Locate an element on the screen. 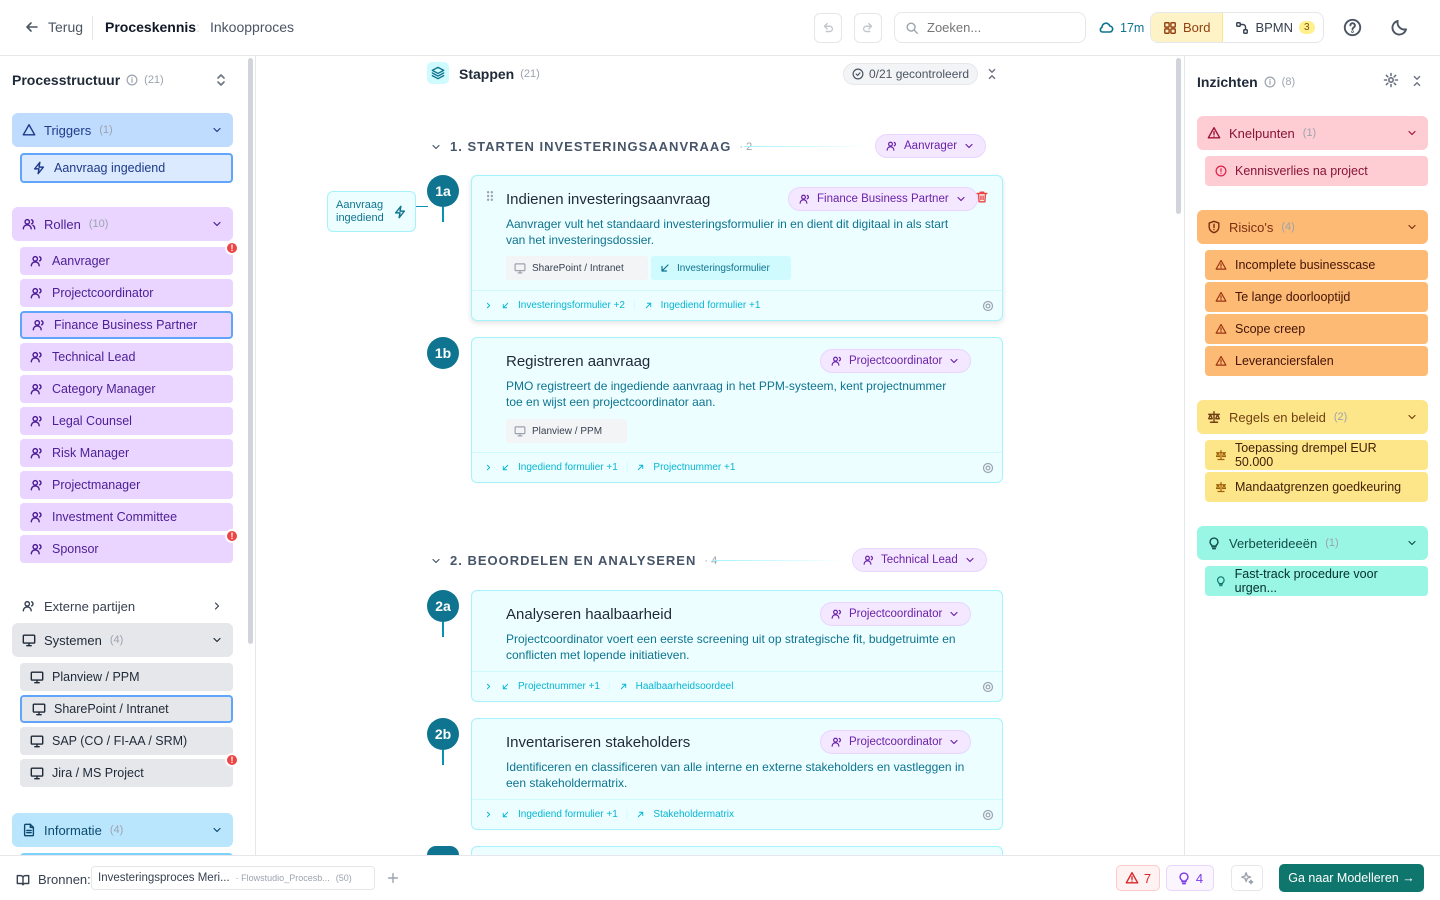  insight-item: Kennisverlies na project is located at coordinates (1316, 171).